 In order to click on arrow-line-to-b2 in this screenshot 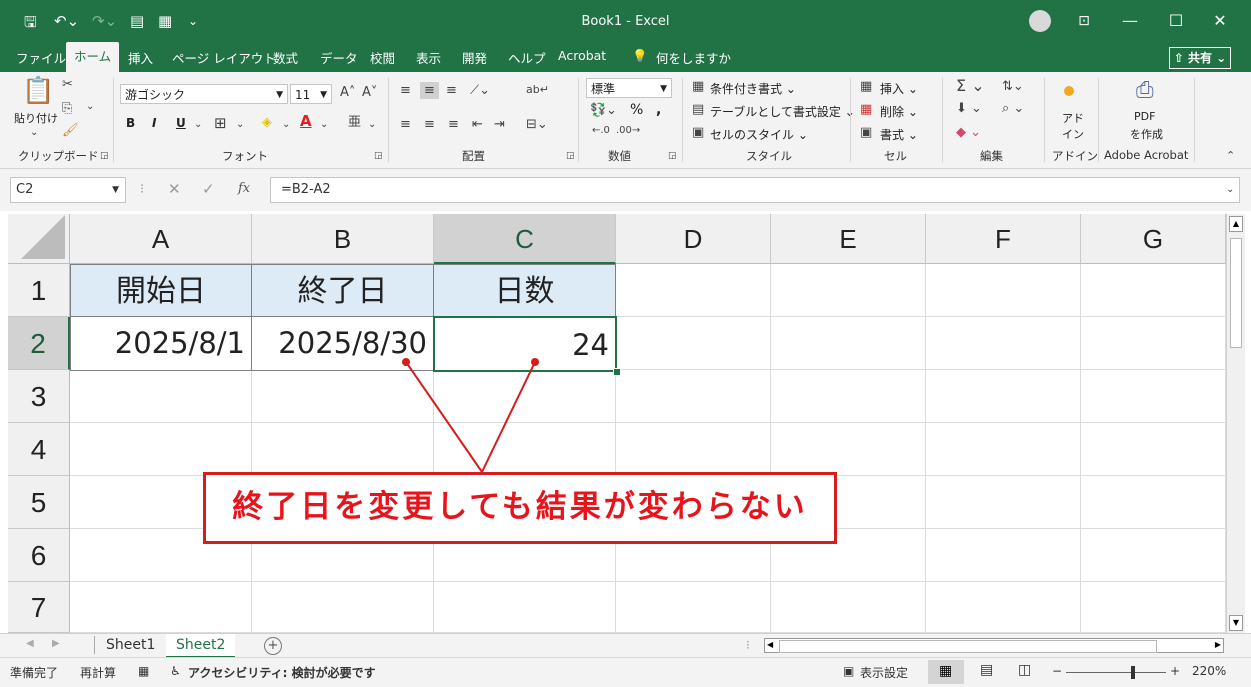, I will do `click(444, 417)`.